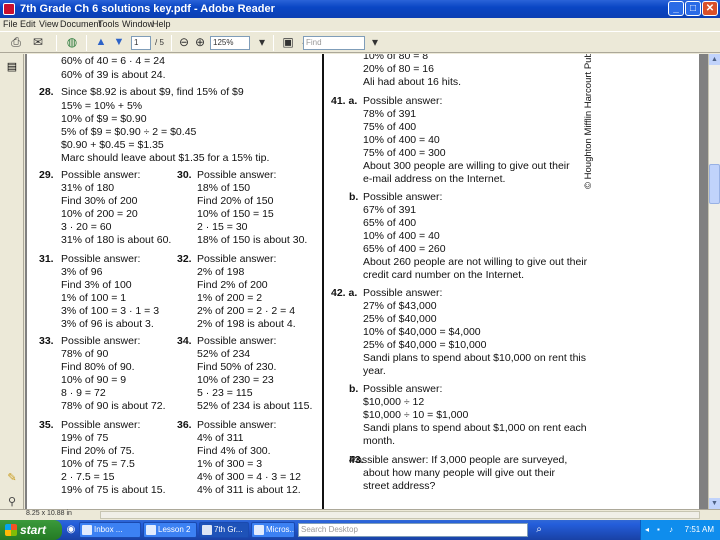 The image size is (720, 540). What do you see at coordinates (98, 464) in the screenshot?
I see `problem-line: 10% of 75 = 7.5` at bounding box center [98, 464].